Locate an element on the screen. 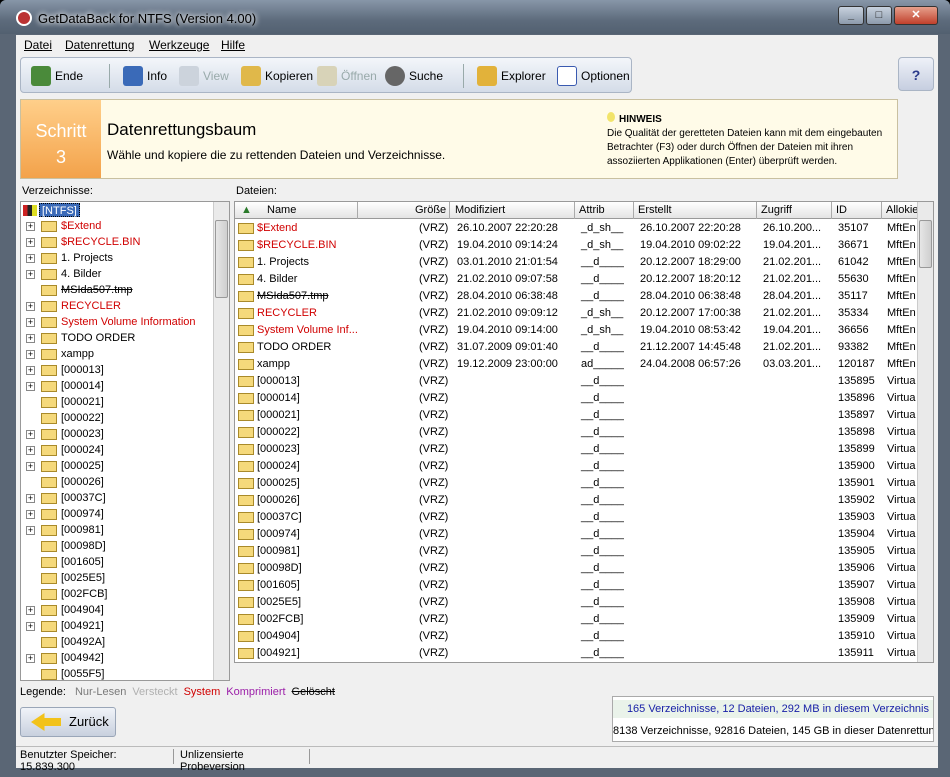  tree-scroll-thumb is located at coordinates (221, 259).